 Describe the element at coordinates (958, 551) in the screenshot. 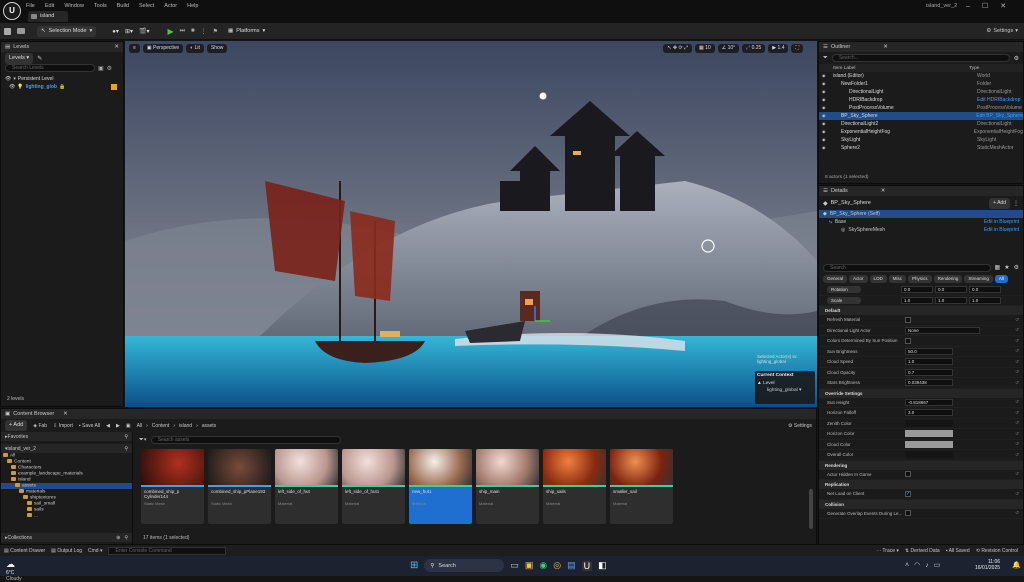

I see `save-status: ▪ All Saved` at that location.